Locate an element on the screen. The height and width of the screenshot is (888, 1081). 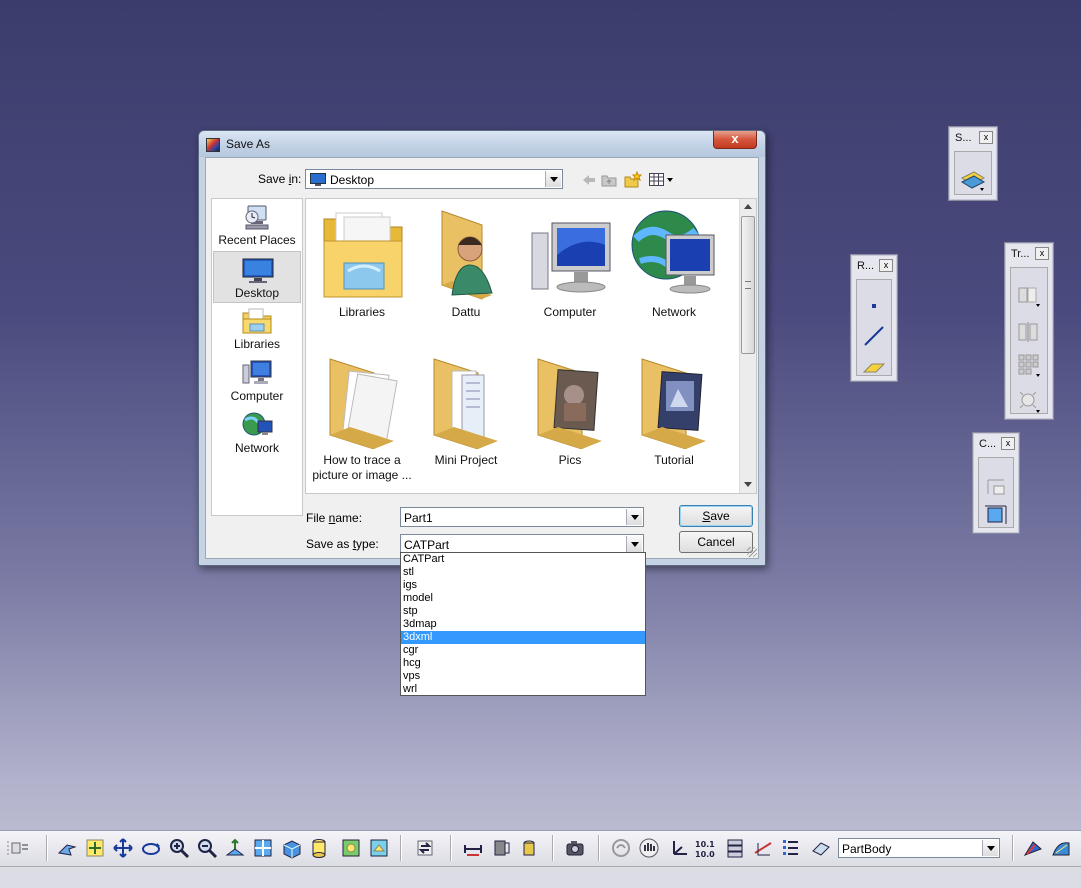
pan-icon is located at coordinates (123, 848).